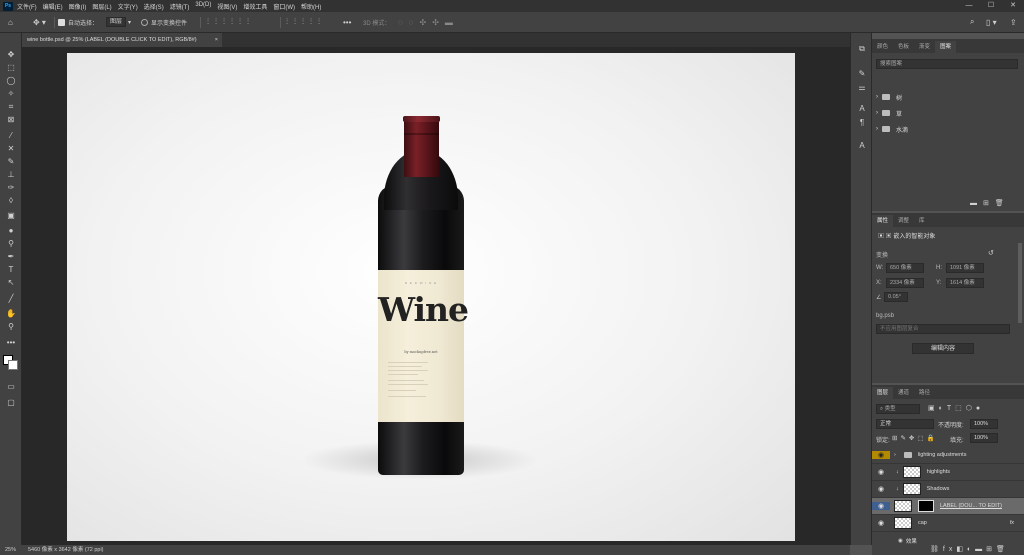 This screenshot has height=555, width=1024. Describe the element at coordinates (900, 541) in the screenshot. I see `effects-eye-icon: ◉` at that location.